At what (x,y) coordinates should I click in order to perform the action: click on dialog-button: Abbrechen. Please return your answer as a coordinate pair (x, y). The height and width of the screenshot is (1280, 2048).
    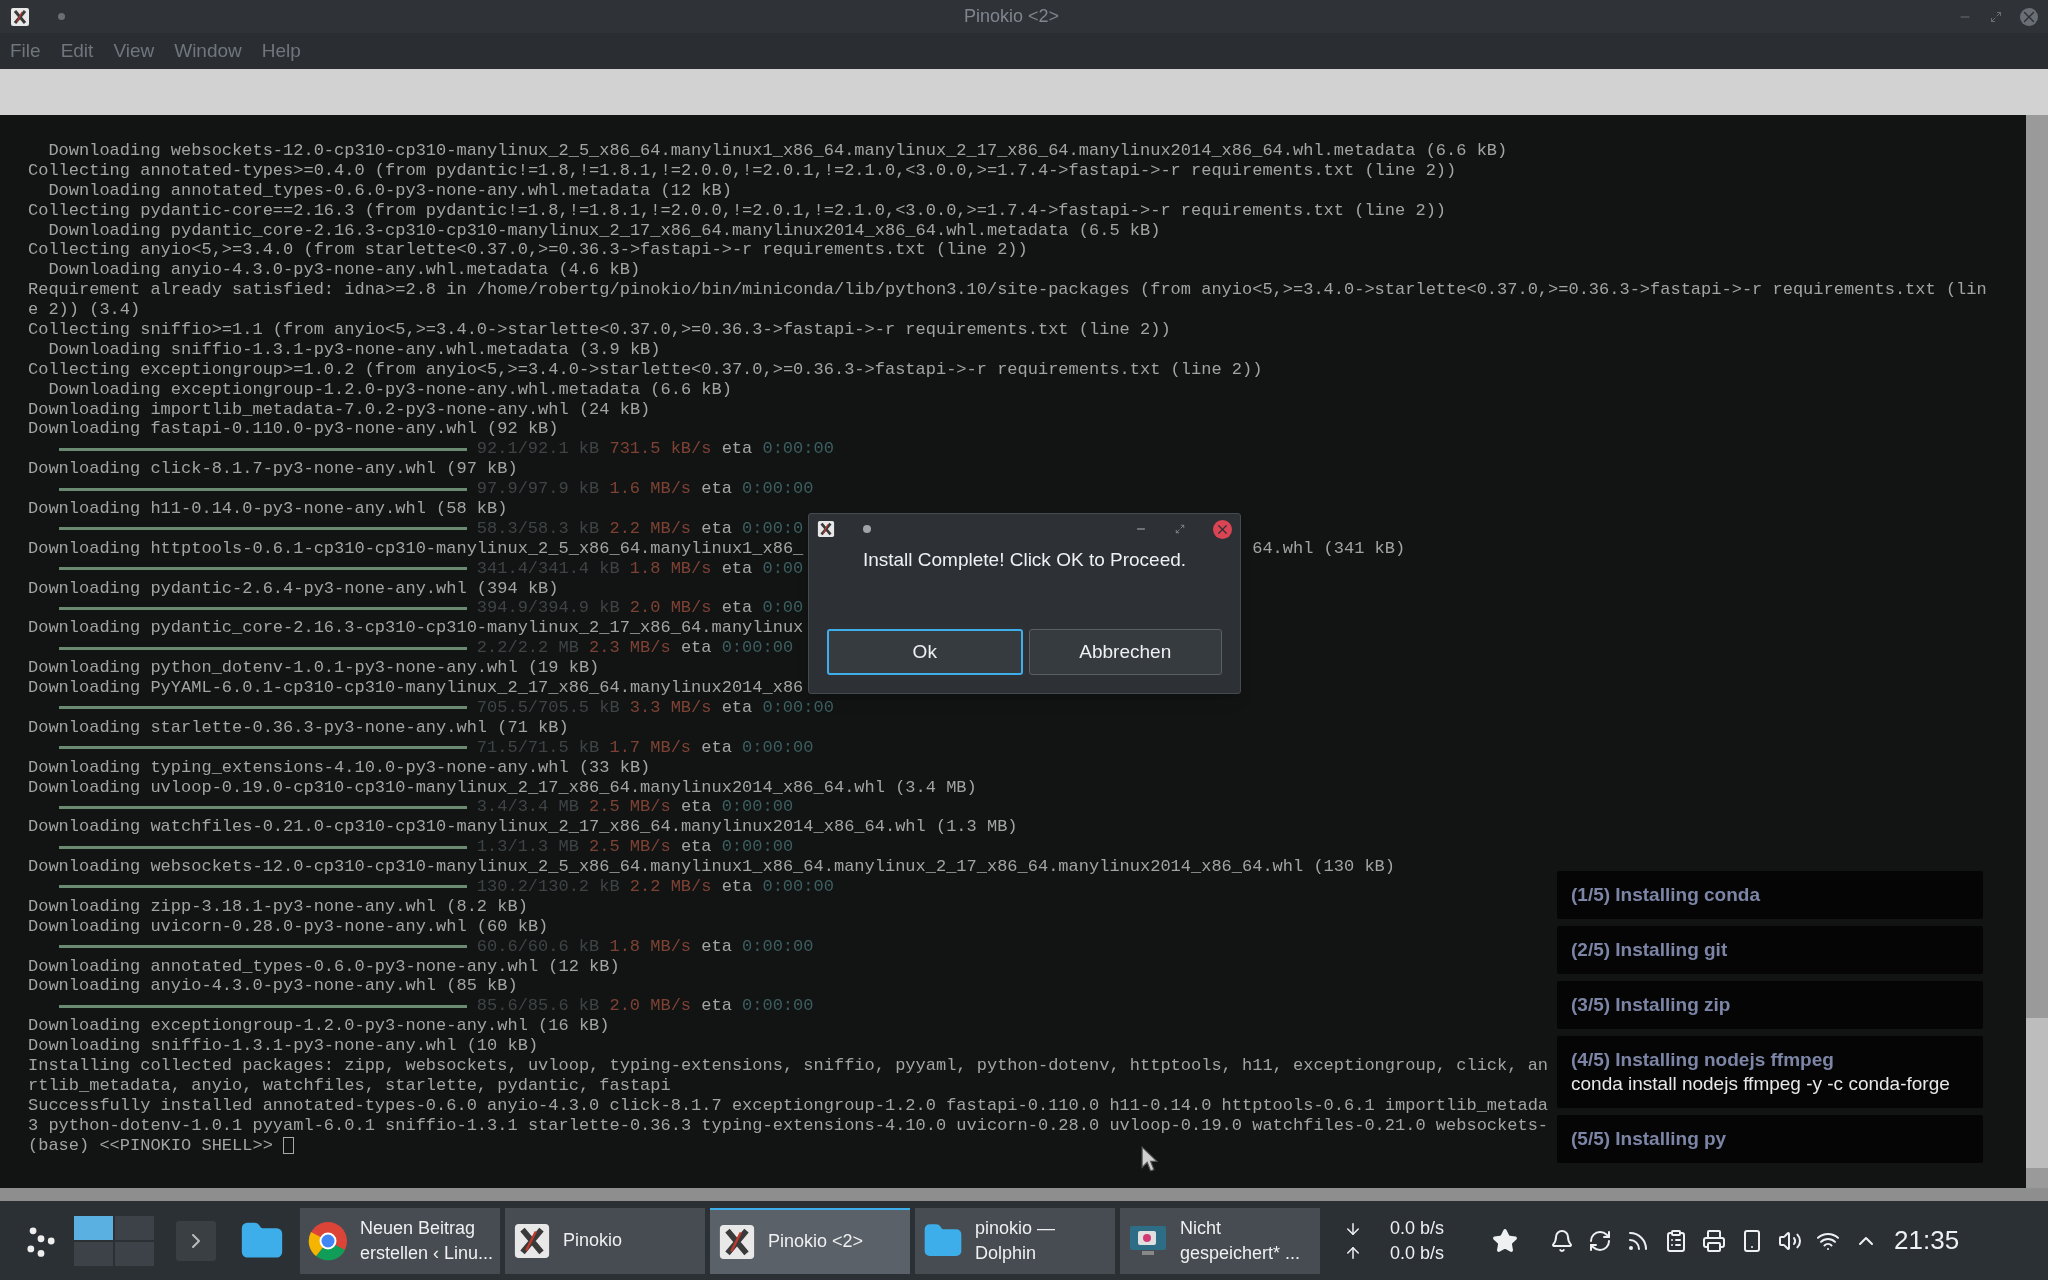
    Looking at the image, I should click on (1125, 652).